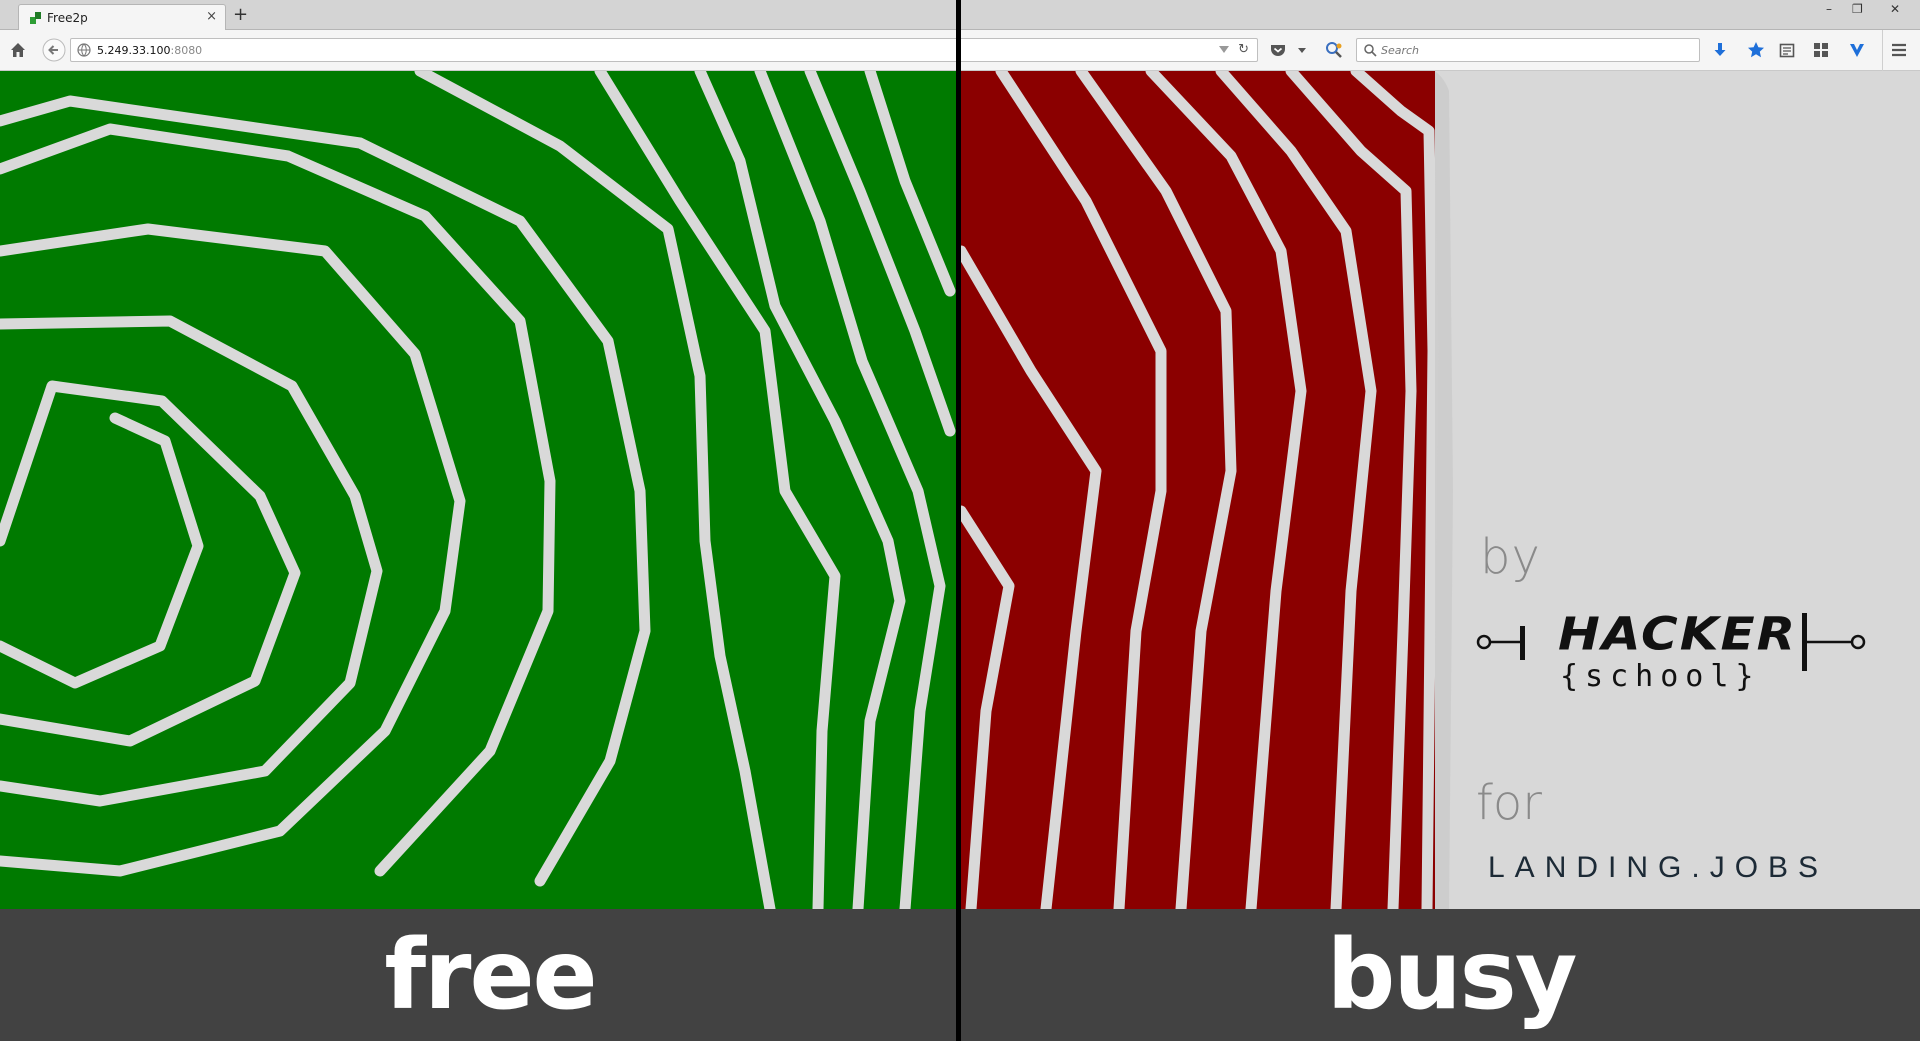 This screenshot has height=1041, width=1920. Describe the element at coordinates (1829, 9) in the screenshot. I see `minimize-button: –` at that location.